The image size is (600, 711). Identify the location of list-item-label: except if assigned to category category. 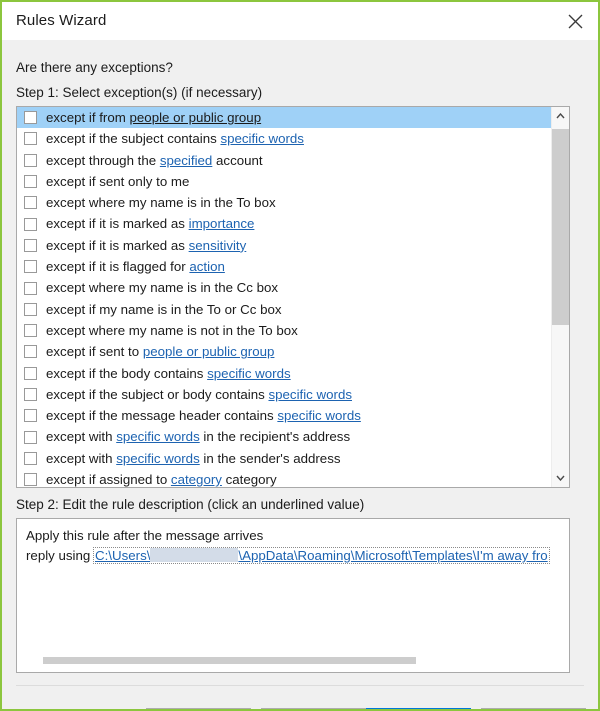
(161, 479).